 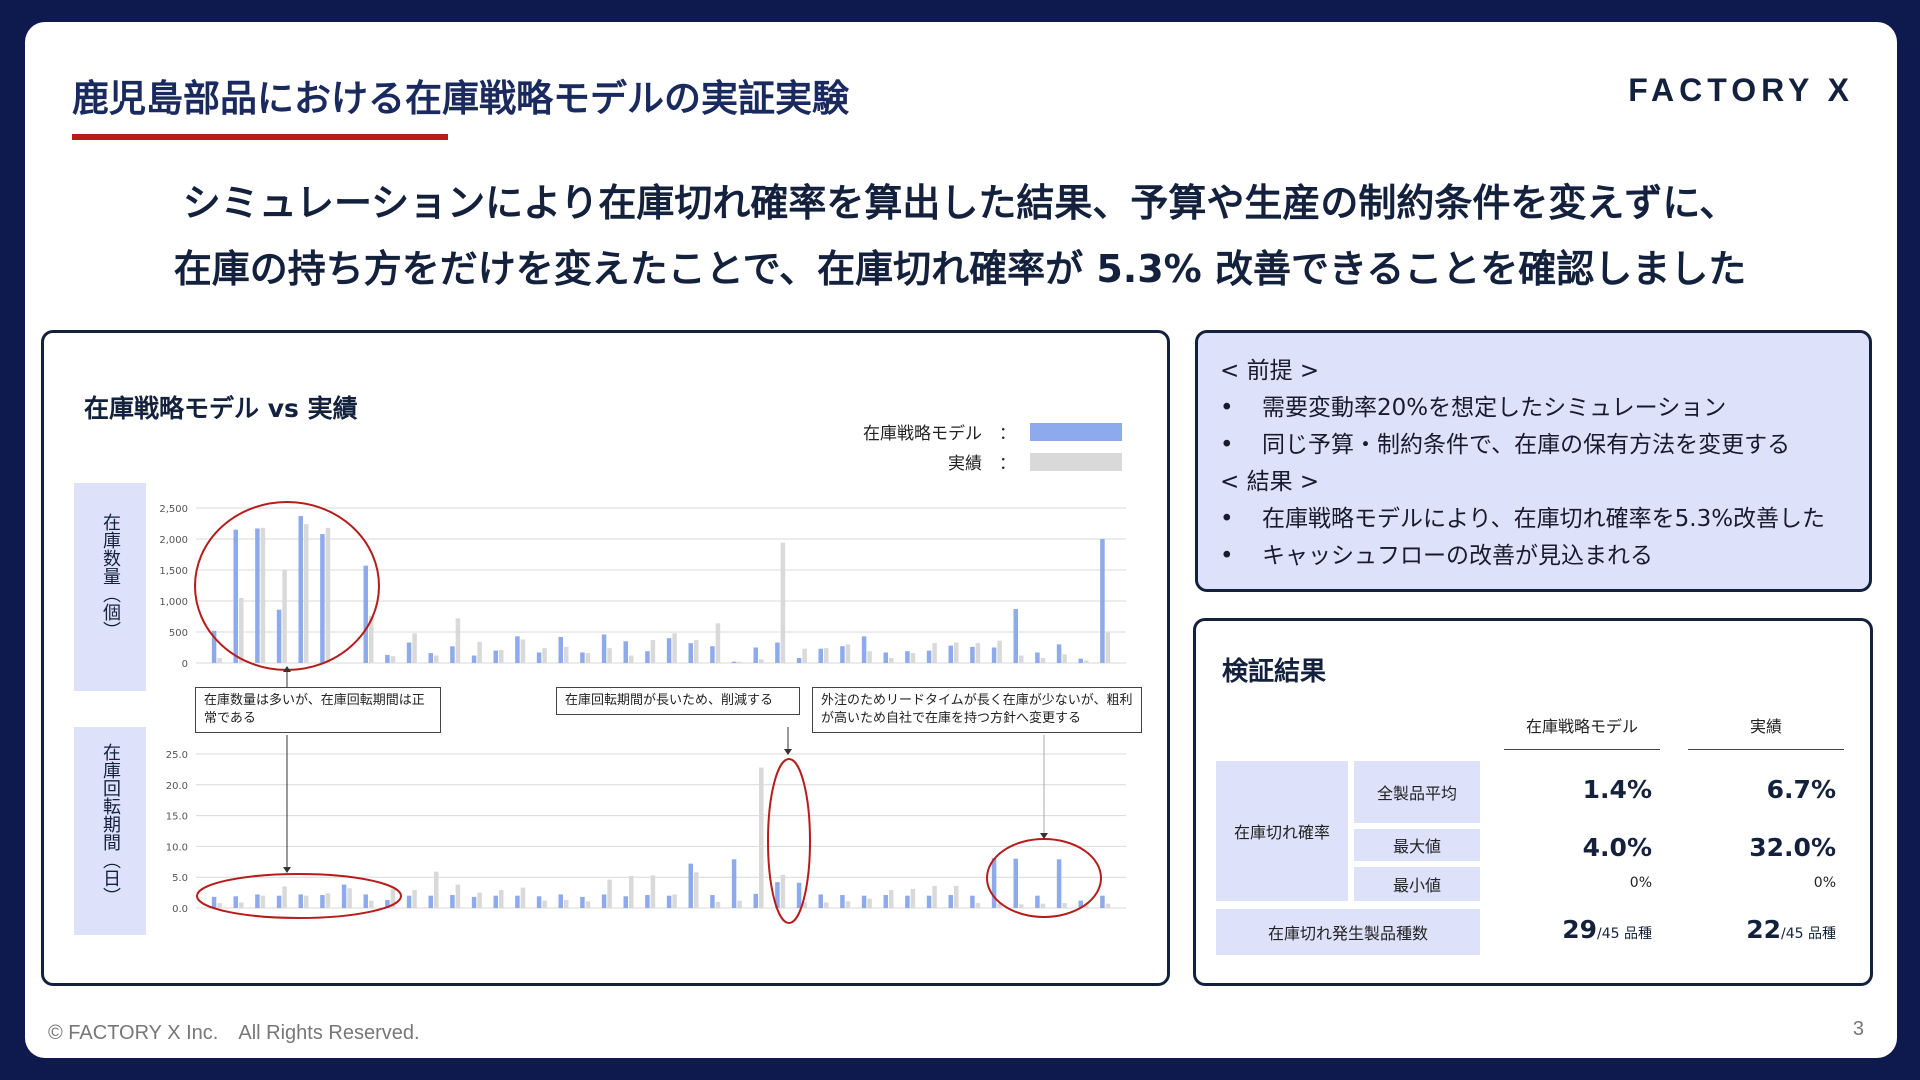 What do you see at coordinates (178, 633) in the screenshot?
I see `y-tick-label: 500` at bounding box center [178, 633].